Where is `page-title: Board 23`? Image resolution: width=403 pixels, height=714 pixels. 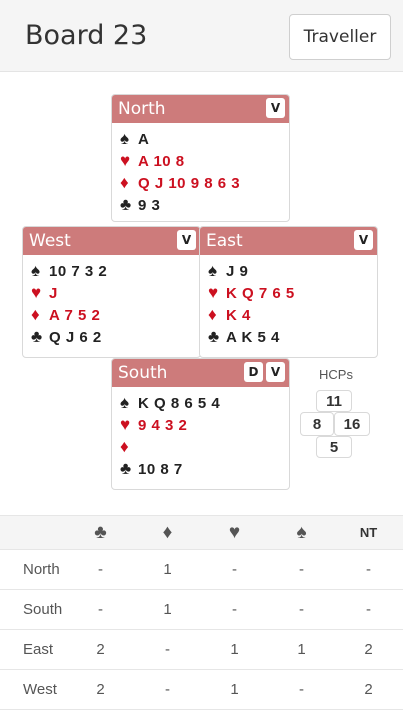 page-title: Board 23 is located at coordinates (86, 35).